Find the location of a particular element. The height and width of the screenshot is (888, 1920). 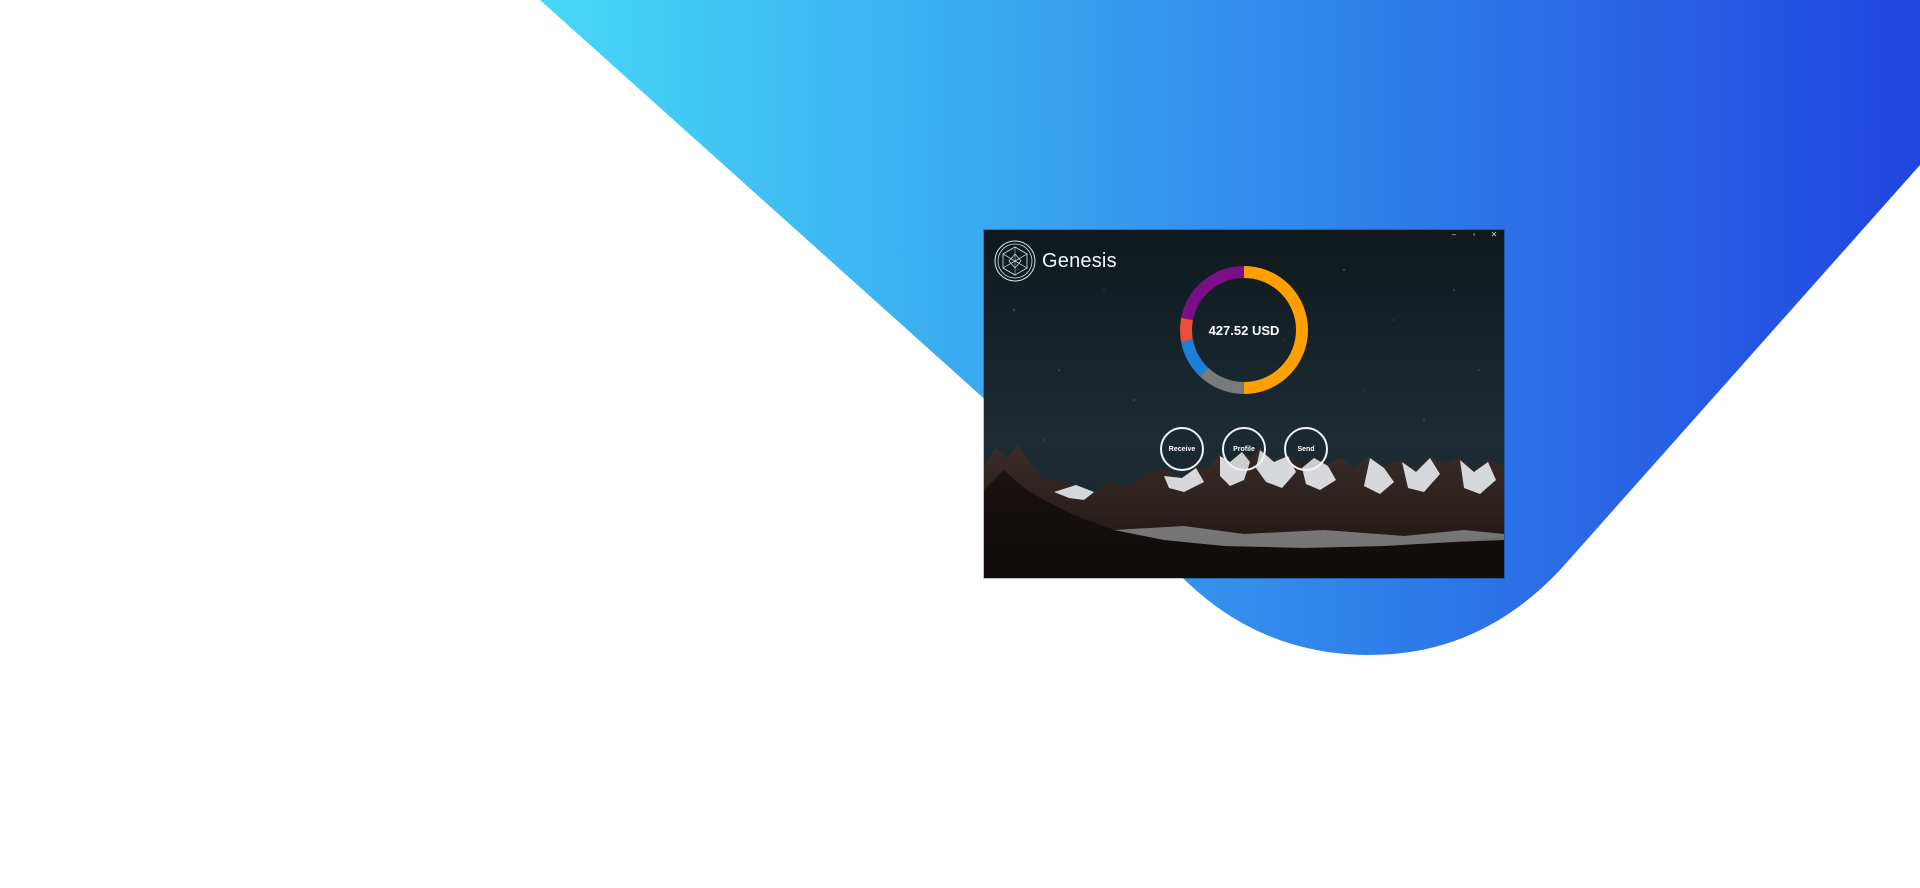

minimize-icon: – is located at coordinates (1454, 235).